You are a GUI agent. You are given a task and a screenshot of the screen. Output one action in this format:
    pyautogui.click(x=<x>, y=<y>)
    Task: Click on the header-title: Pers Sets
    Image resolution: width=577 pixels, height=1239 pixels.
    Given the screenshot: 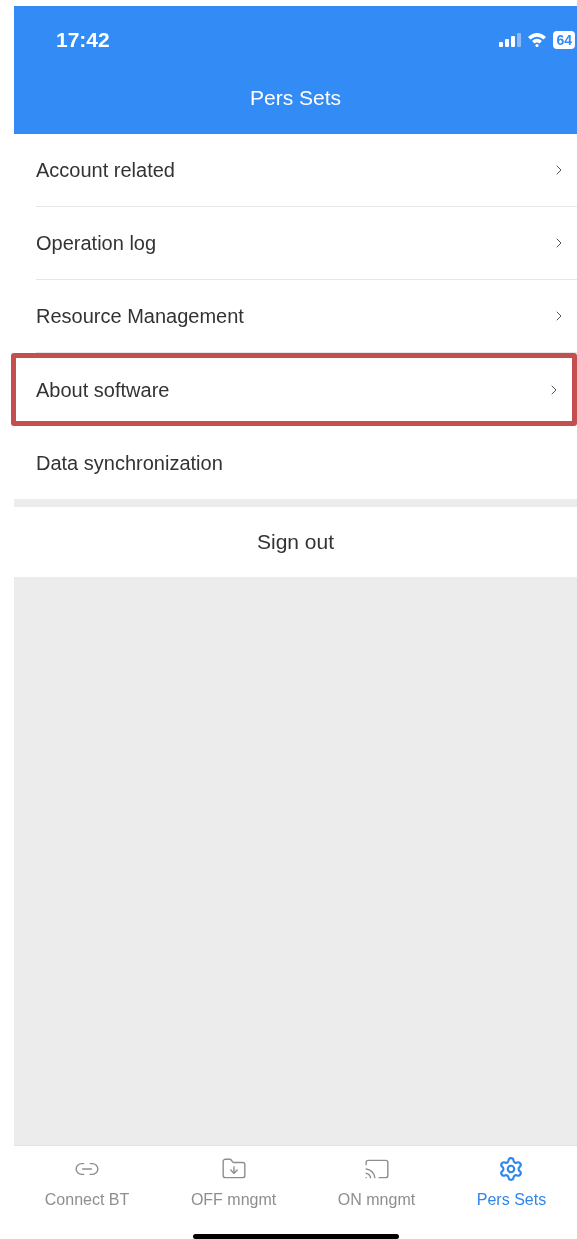 What is the action you would take?
    pyautogui.click(x=295, y=98)
    